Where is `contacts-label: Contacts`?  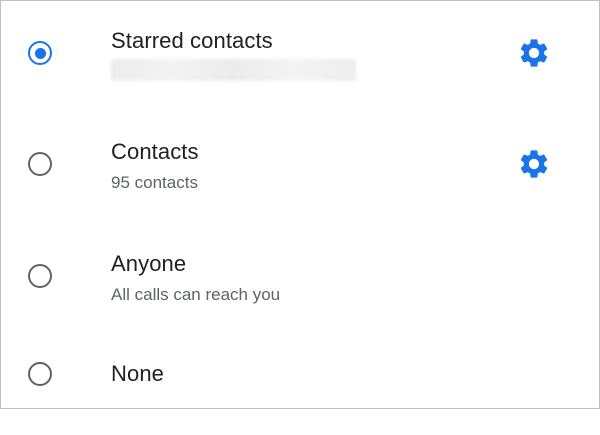
contacts-label: Contacts is located at coordinates (155, 151).